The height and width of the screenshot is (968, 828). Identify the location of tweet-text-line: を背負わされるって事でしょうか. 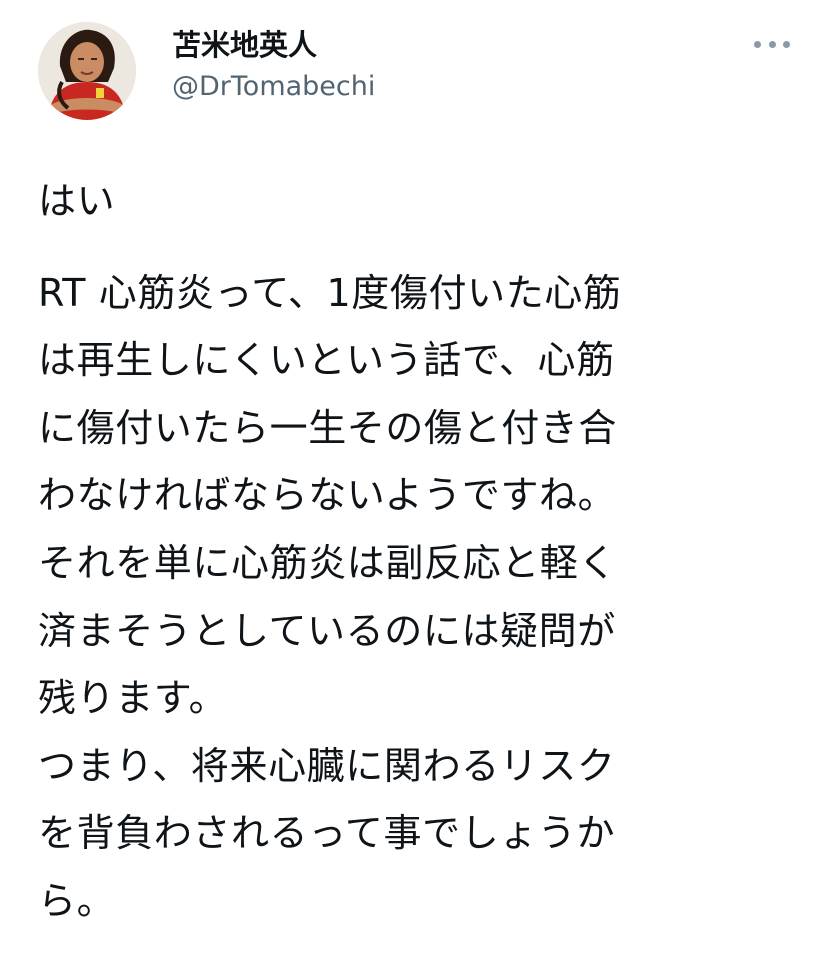
(327, 833).